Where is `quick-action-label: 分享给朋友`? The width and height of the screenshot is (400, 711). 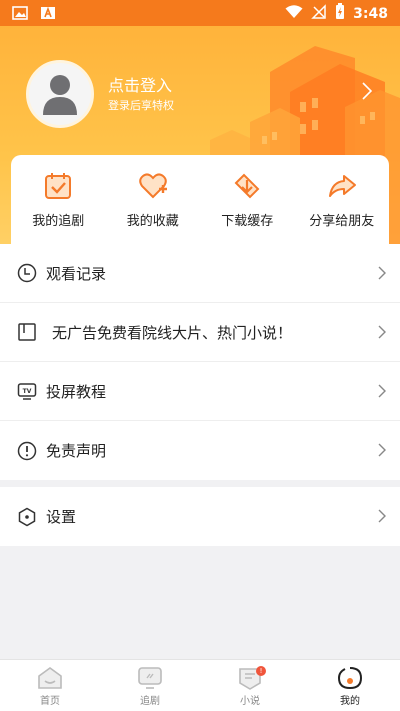 quick-action-label: 分享给朋友 is located at coordinates (342, 221).